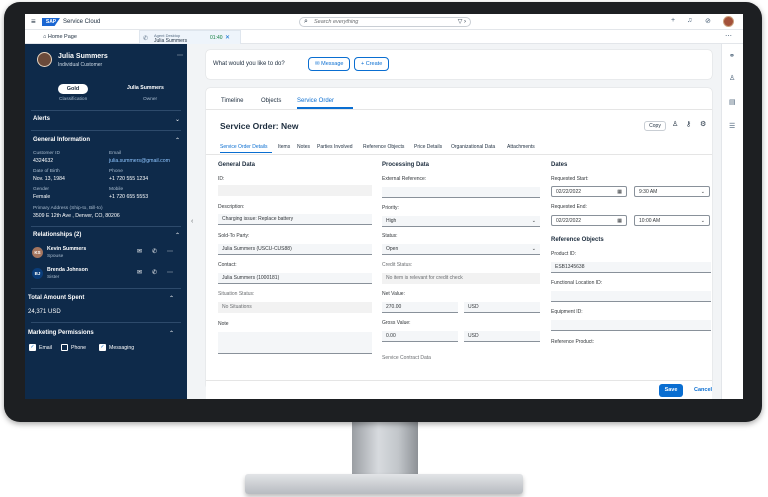 This screenshot has width=768, height=497. Describe the element at coordinates (732, 102) in the screenshot. I see `document-icon: ▤` at that location.